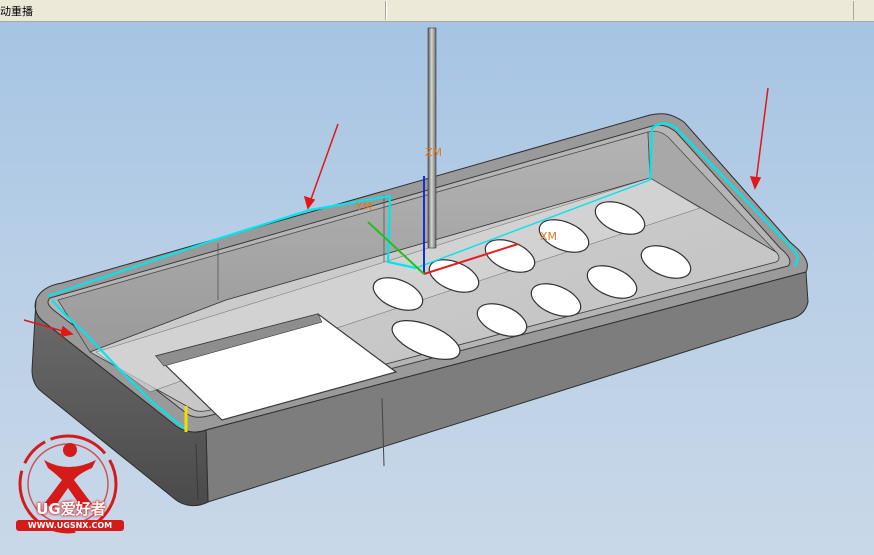  Describe the element at coordinates (70, 525) in the screenshot. I see `watermark-url: WWW.UGSNX.COM` at that location.